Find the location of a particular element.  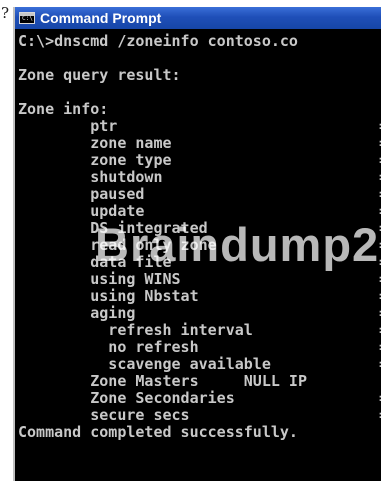

console-line: ptr is located at coordinates (68, 126).